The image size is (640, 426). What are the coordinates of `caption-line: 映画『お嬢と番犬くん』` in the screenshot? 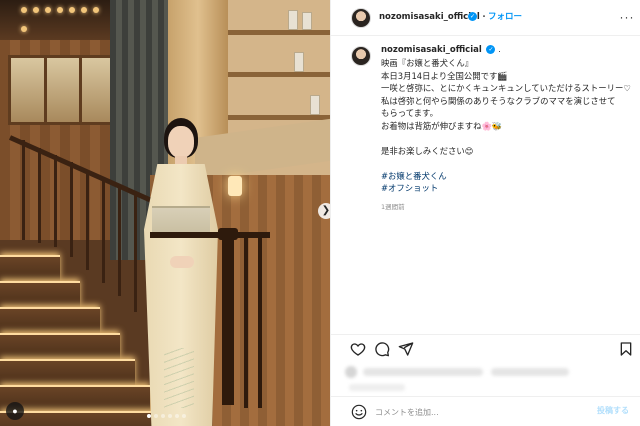 It's located at (427, 63).